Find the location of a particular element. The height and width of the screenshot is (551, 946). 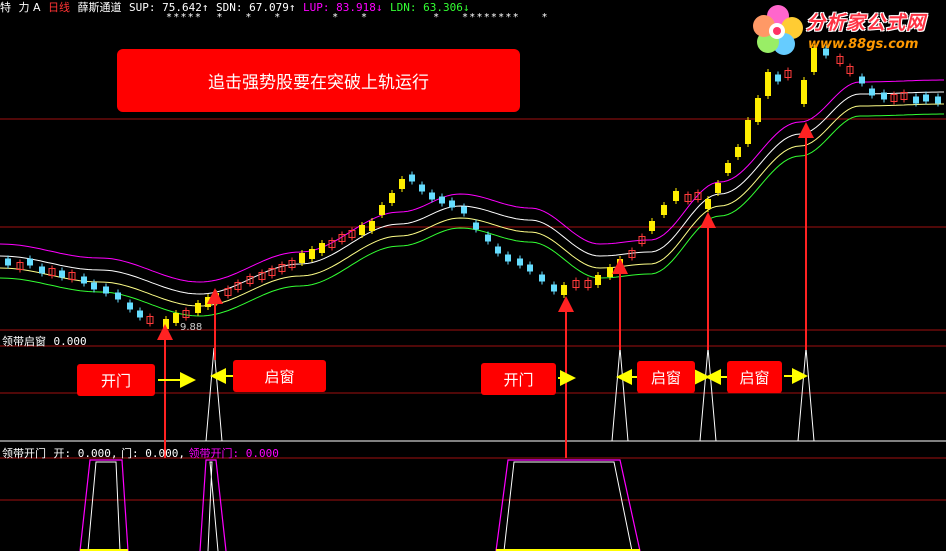

logo-url: www.88gs.com is located at coordinates (863, 44).